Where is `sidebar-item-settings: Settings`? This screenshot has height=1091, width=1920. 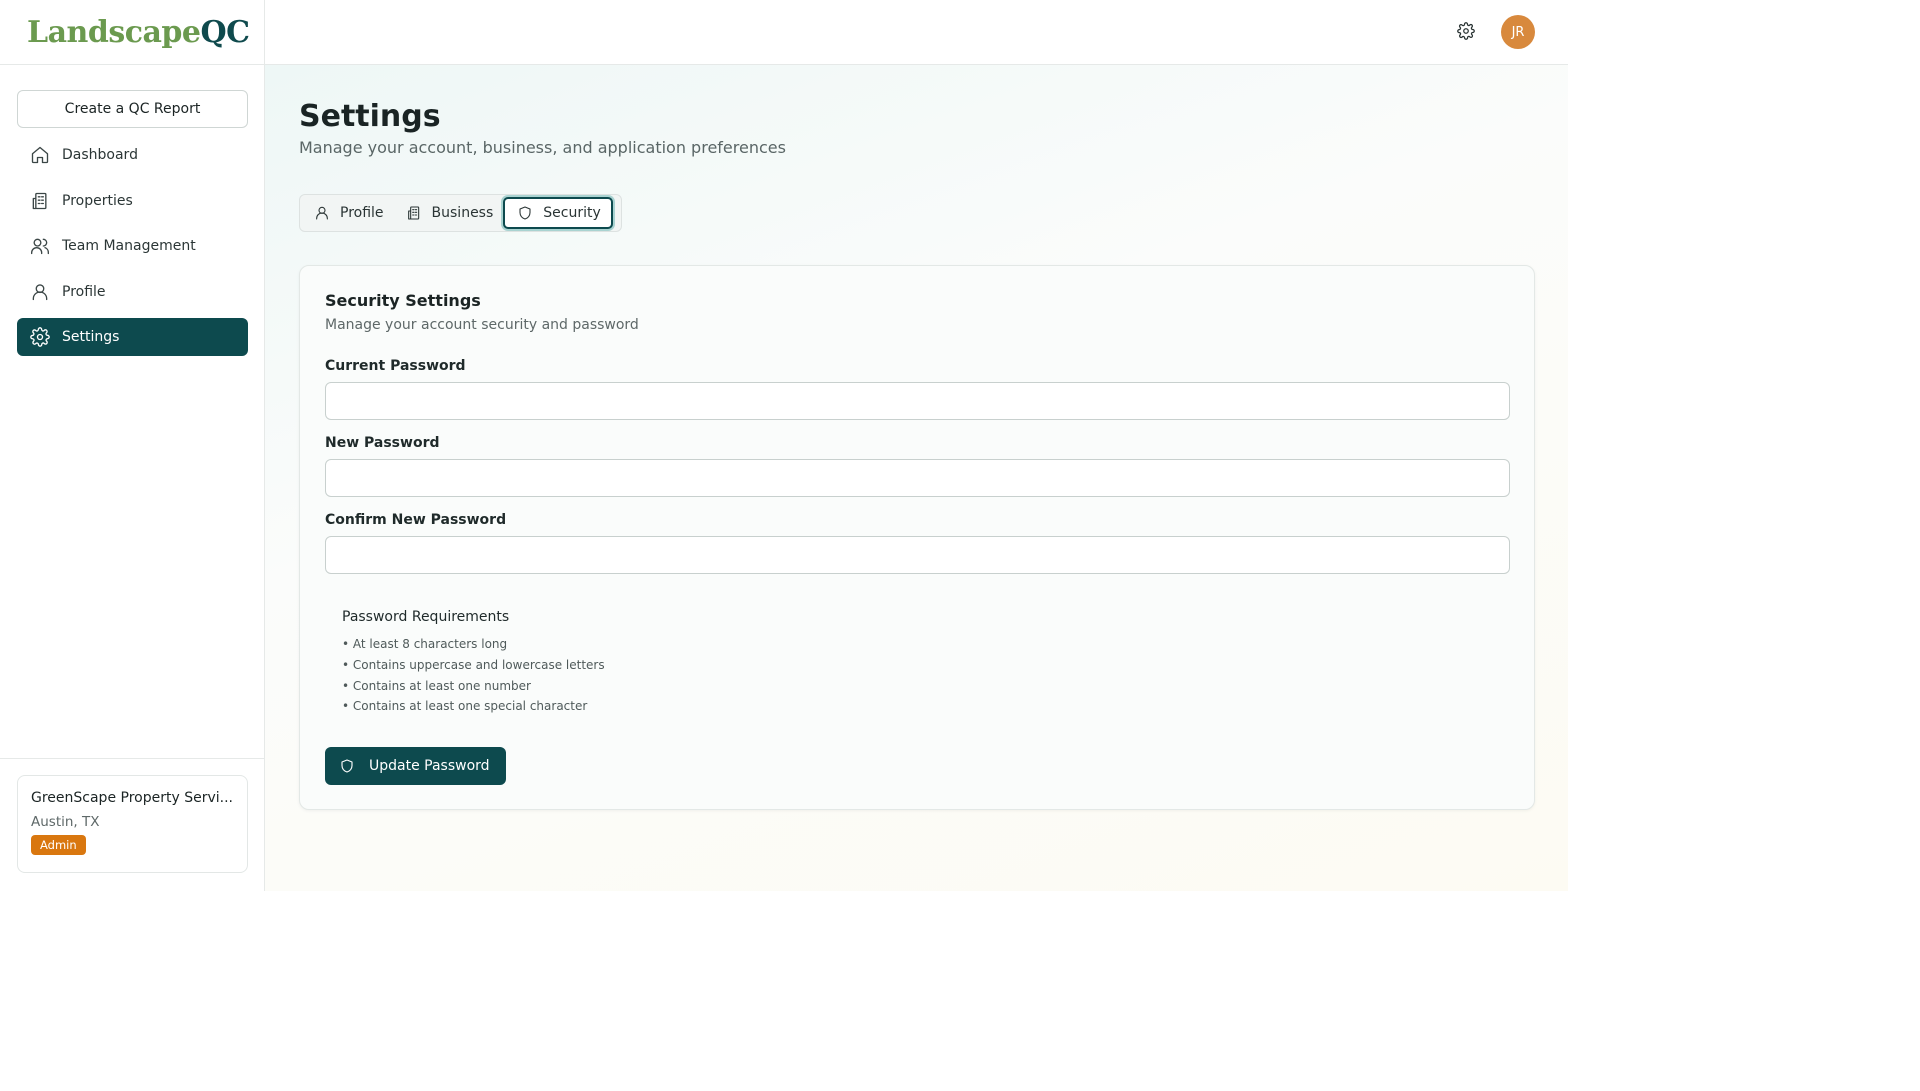 sidebar-item-settings: Settings is located at coordinates (132, 337).